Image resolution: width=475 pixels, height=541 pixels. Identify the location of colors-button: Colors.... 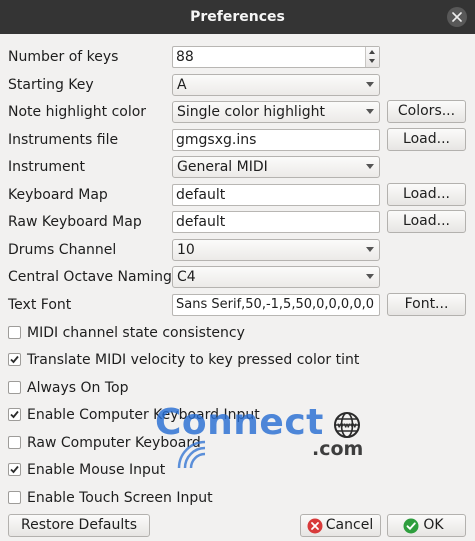
(426, 111).